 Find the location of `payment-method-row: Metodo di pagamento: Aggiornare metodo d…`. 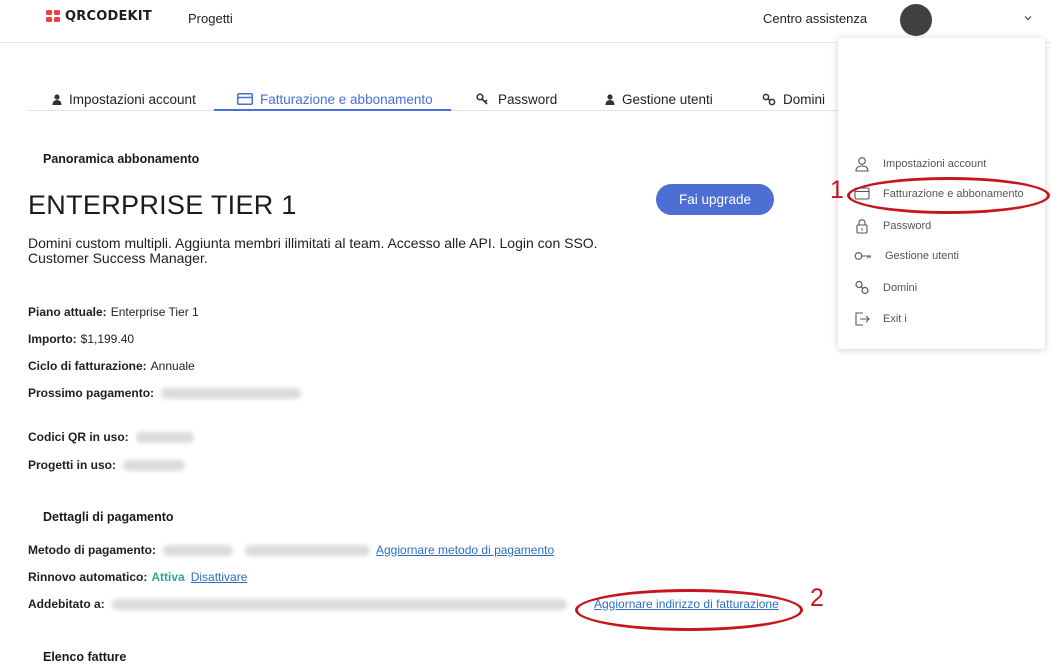

payment-method-row: Metodo di pagamento: Aggiornare metodo d… is located at coordinates (291, 550).